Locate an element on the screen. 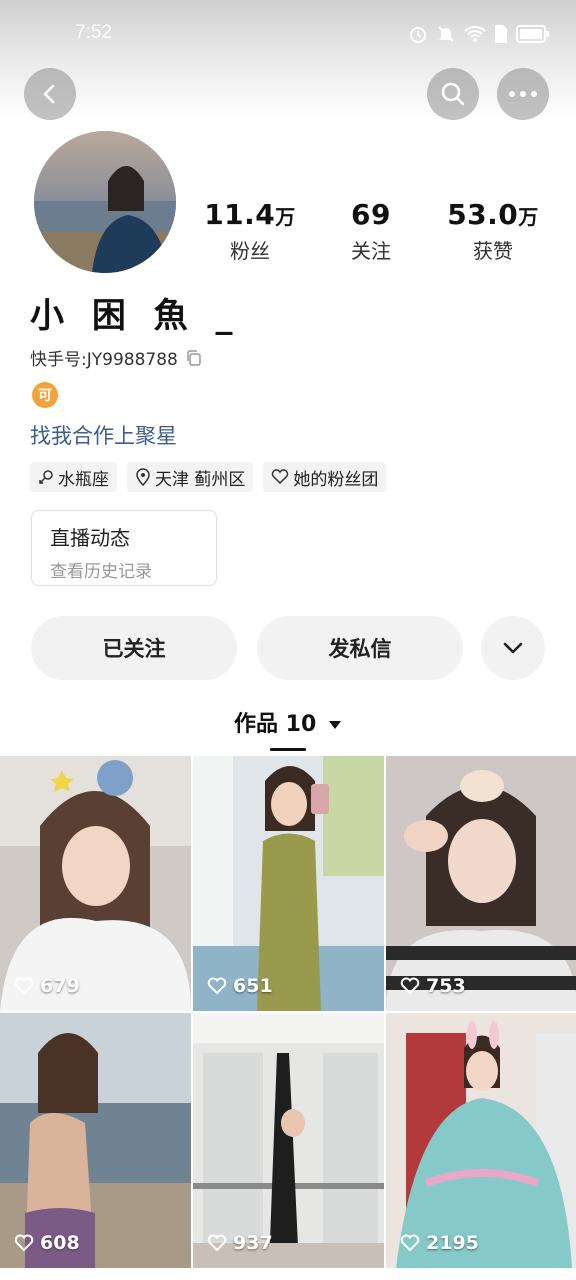 This screenshot has height=1280, width=576. user-badge: 可 is located at coordinates (45, 395).